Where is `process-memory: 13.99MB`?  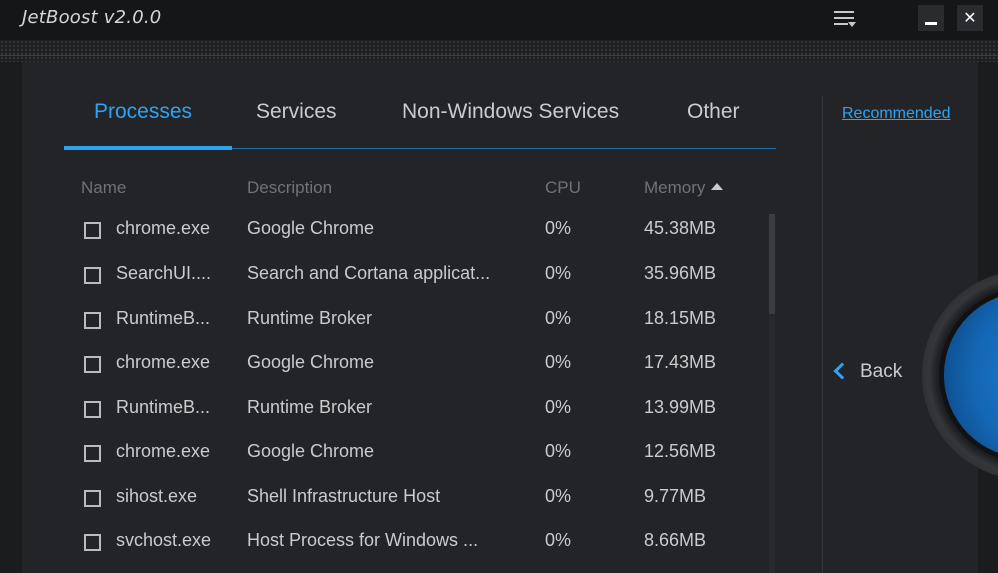
process-memory: 13.99MB is located at coordinates (680, 407).